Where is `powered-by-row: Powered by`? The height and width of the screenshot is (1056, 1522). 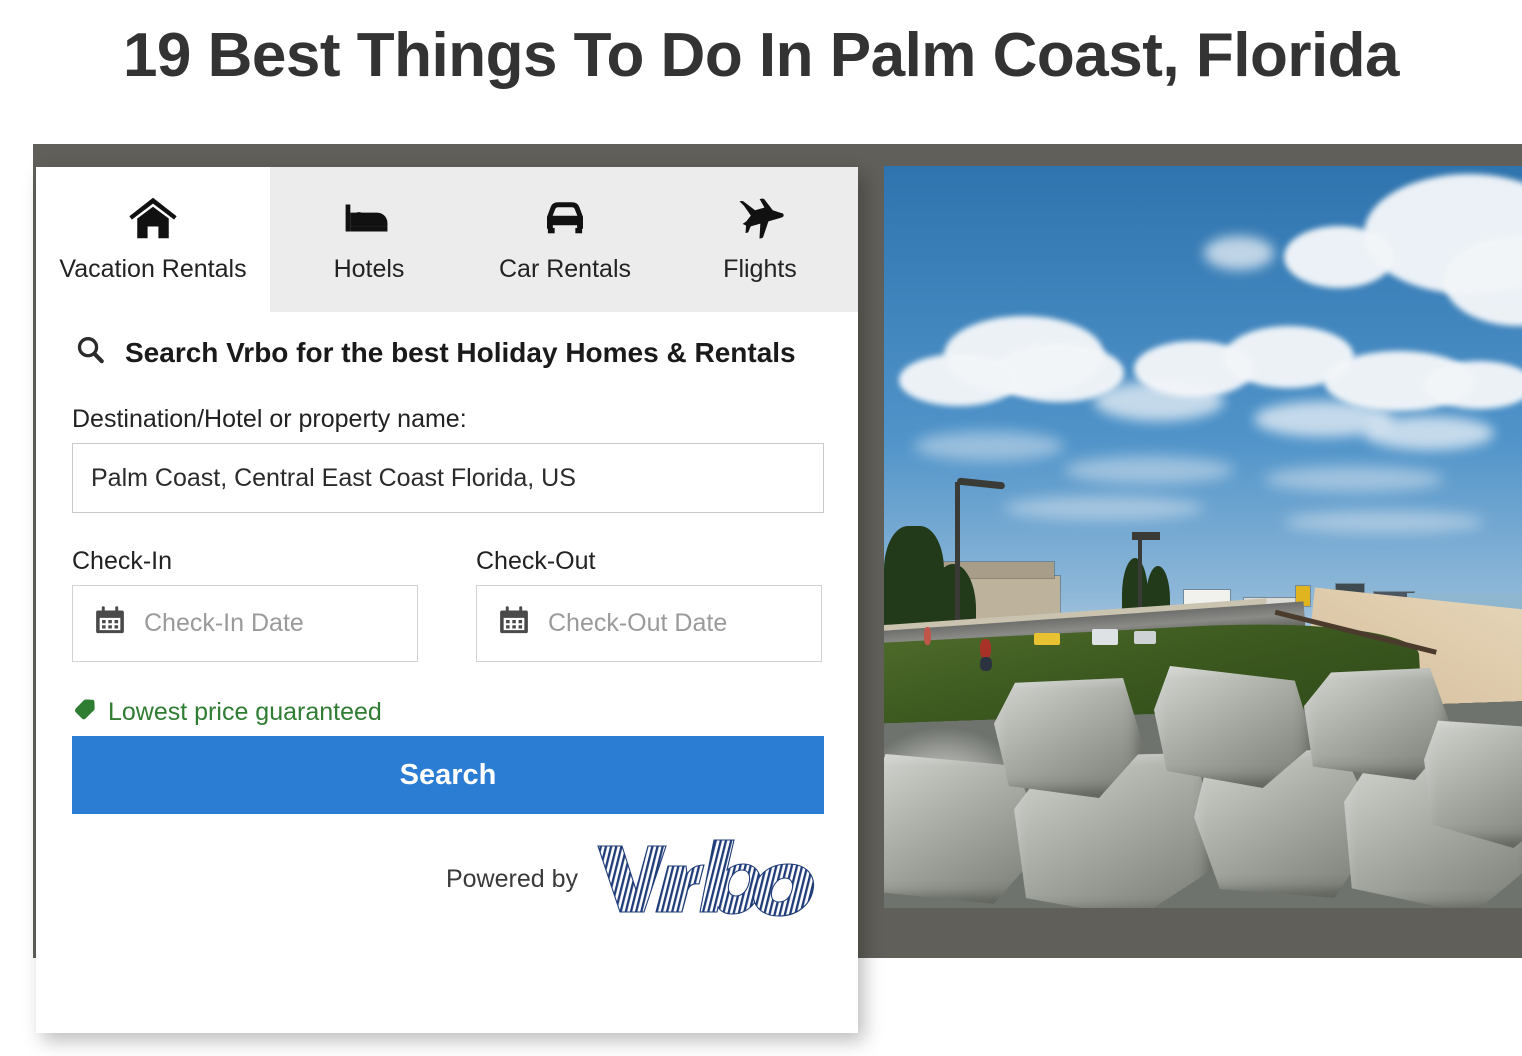 powered-by-row: Powered by is located at coordinates (448, 879).